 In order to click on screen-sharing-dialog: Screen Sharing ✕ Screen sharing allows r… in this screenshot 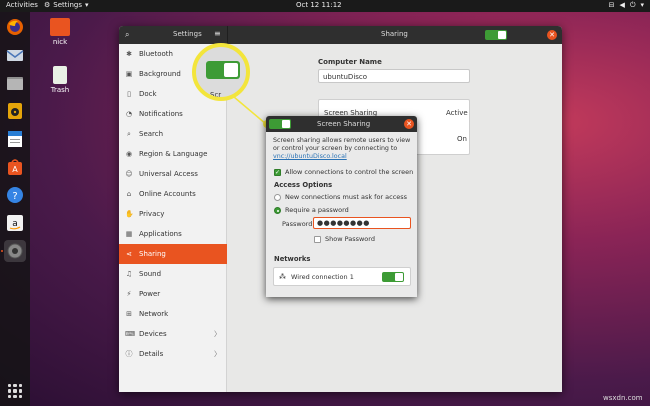, I will do `click(341, 206)`.